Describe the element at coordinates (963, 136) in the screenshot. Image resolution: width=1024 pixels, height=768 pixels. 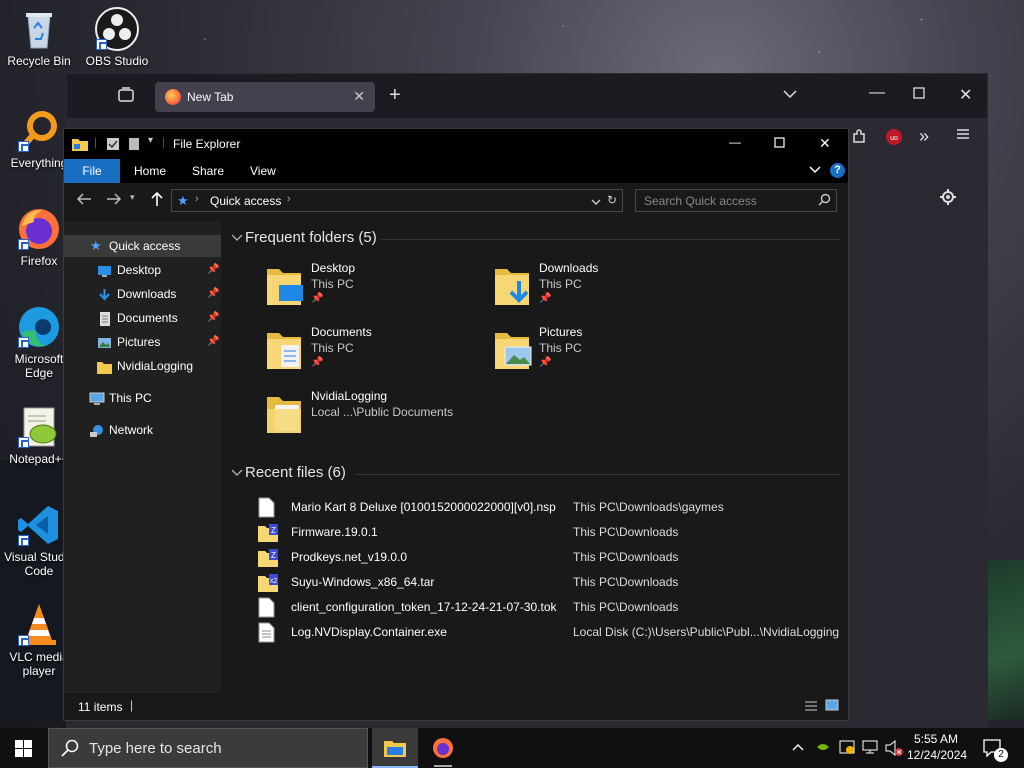
I see `hamburger-menu-icon` at that location.